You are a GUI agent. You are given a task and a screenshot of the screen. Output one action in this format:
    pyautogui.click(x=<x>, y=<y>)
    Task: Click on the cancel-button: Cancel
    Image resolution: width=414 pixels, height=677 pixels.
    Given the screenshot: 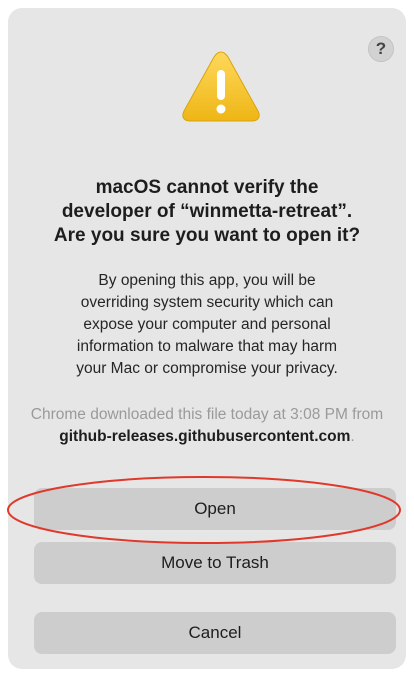 What is the action you would take?
    pyautogui.click(x=215, y=633)
    